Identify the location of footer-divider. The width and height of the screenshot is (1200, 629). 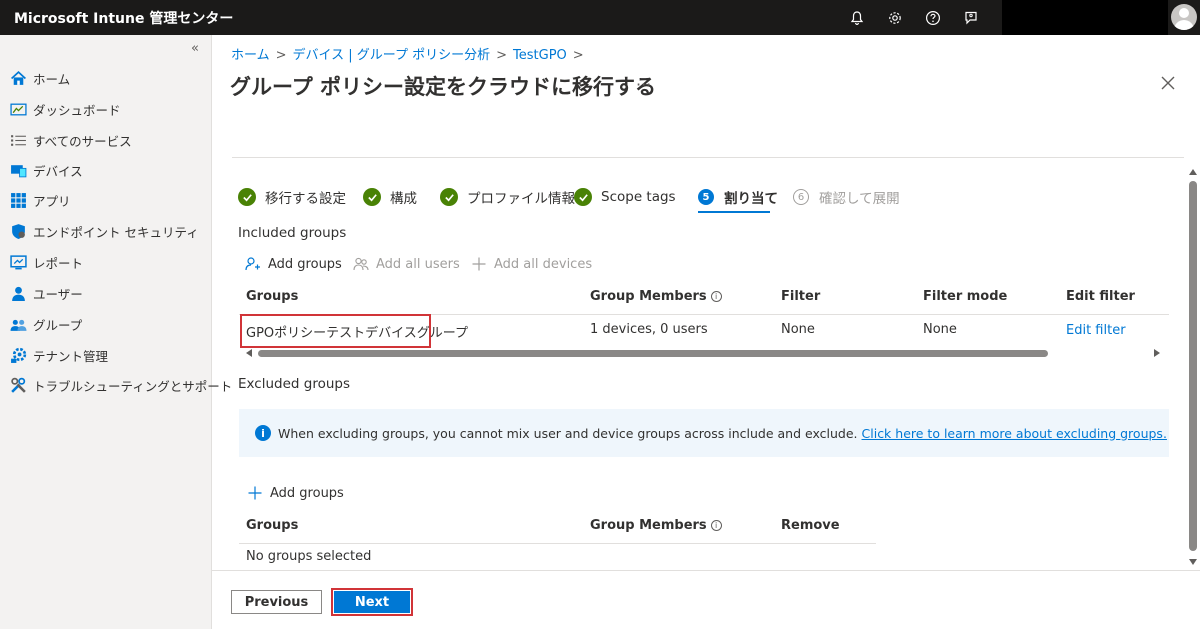
(706, 570).